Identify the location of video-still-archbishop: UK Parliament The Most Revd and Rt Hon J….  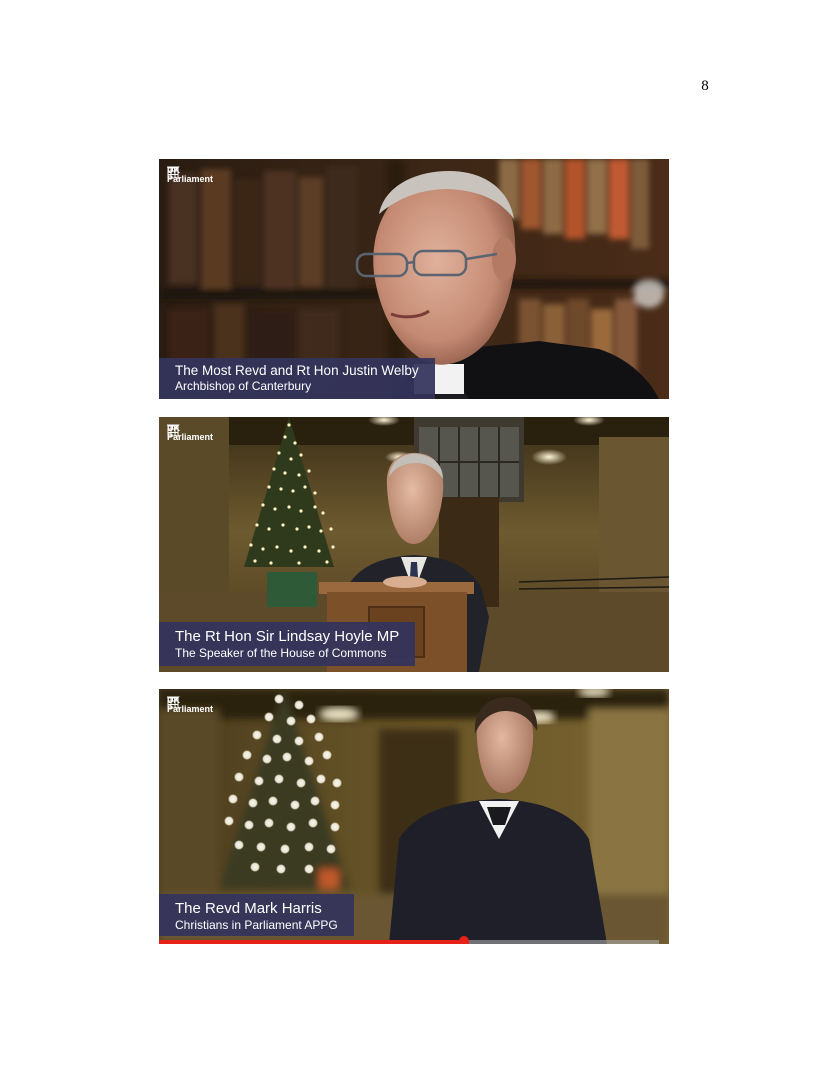
(414, 279).